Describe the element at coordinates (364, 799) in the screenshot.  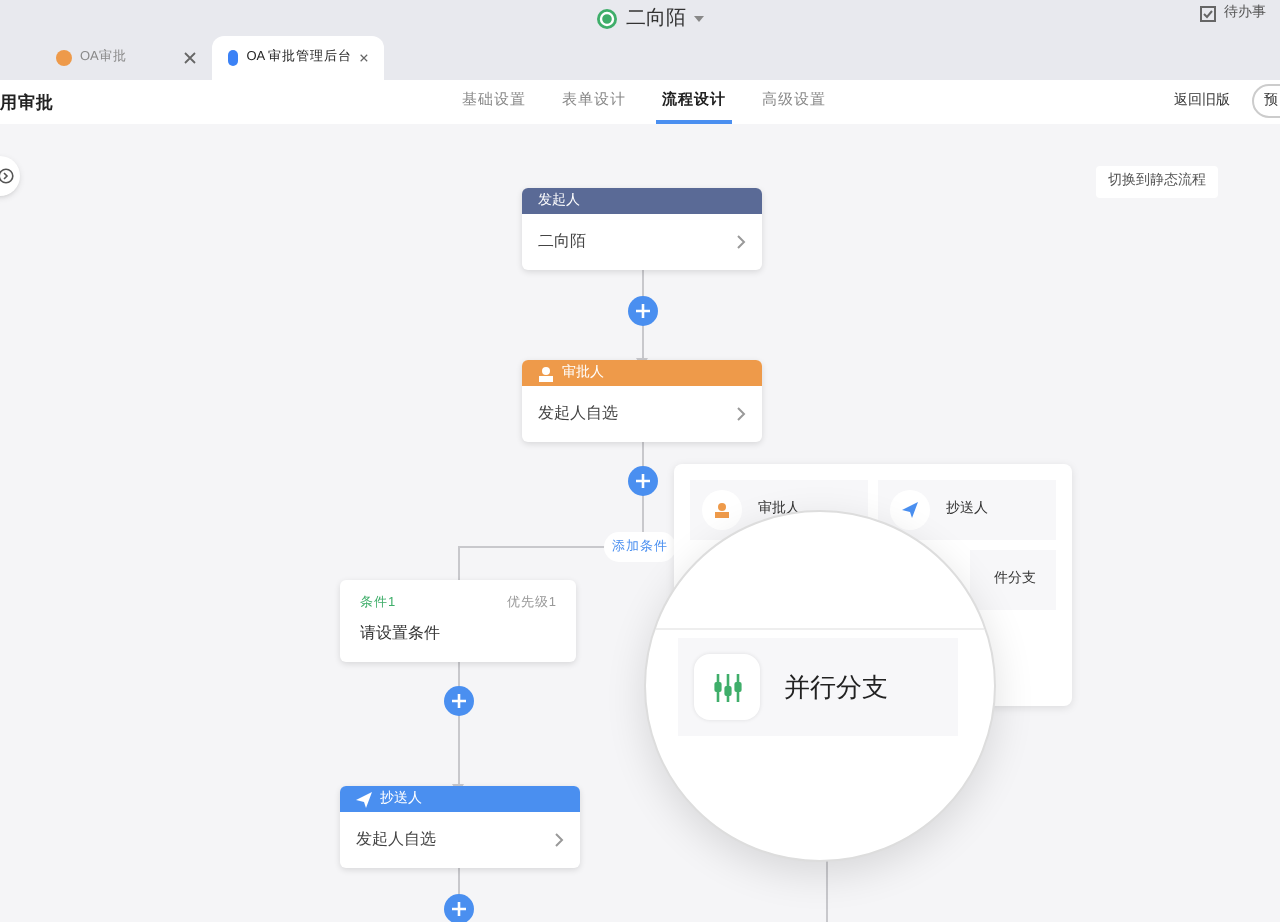
I see `paper-plane-icon` at that location.